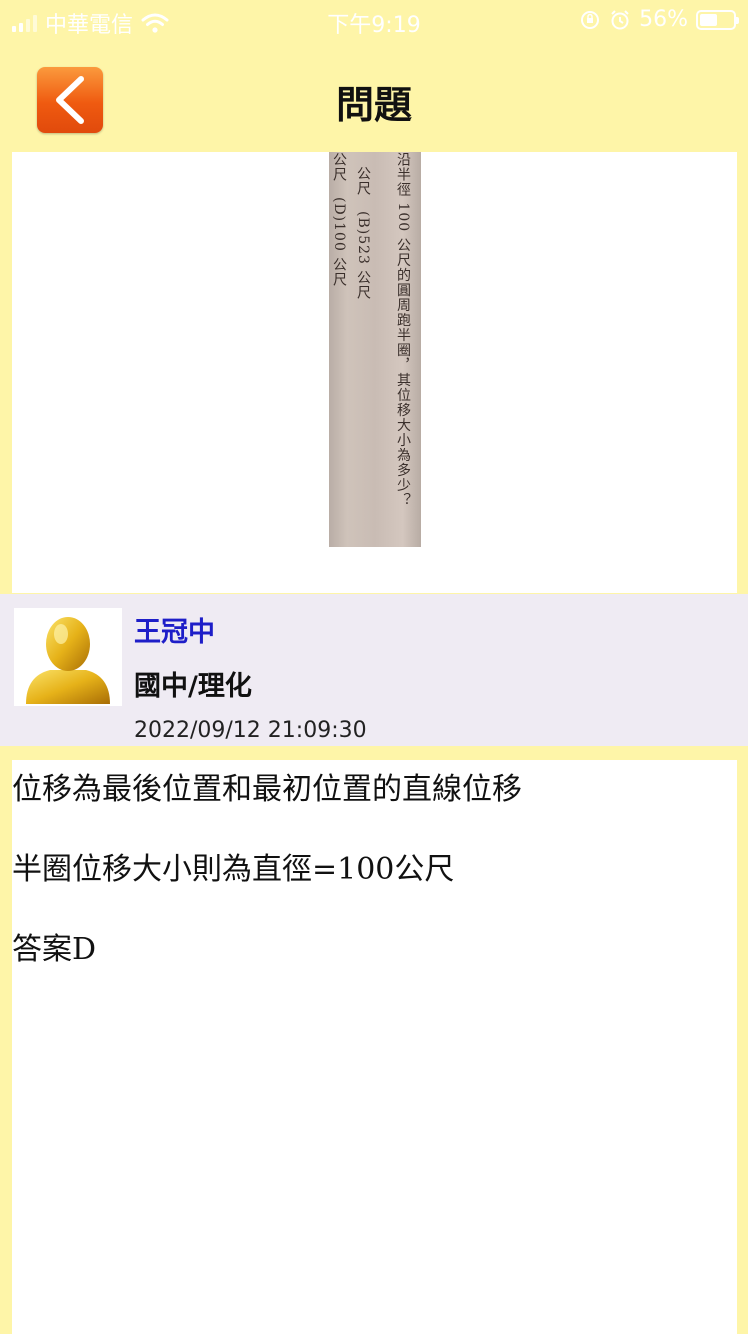  What do you see at coordinates (339, 220) in the screenshot?
I see `photo-text-line: 公尺 (D)100 公尺` at bounding box center [339, 220].